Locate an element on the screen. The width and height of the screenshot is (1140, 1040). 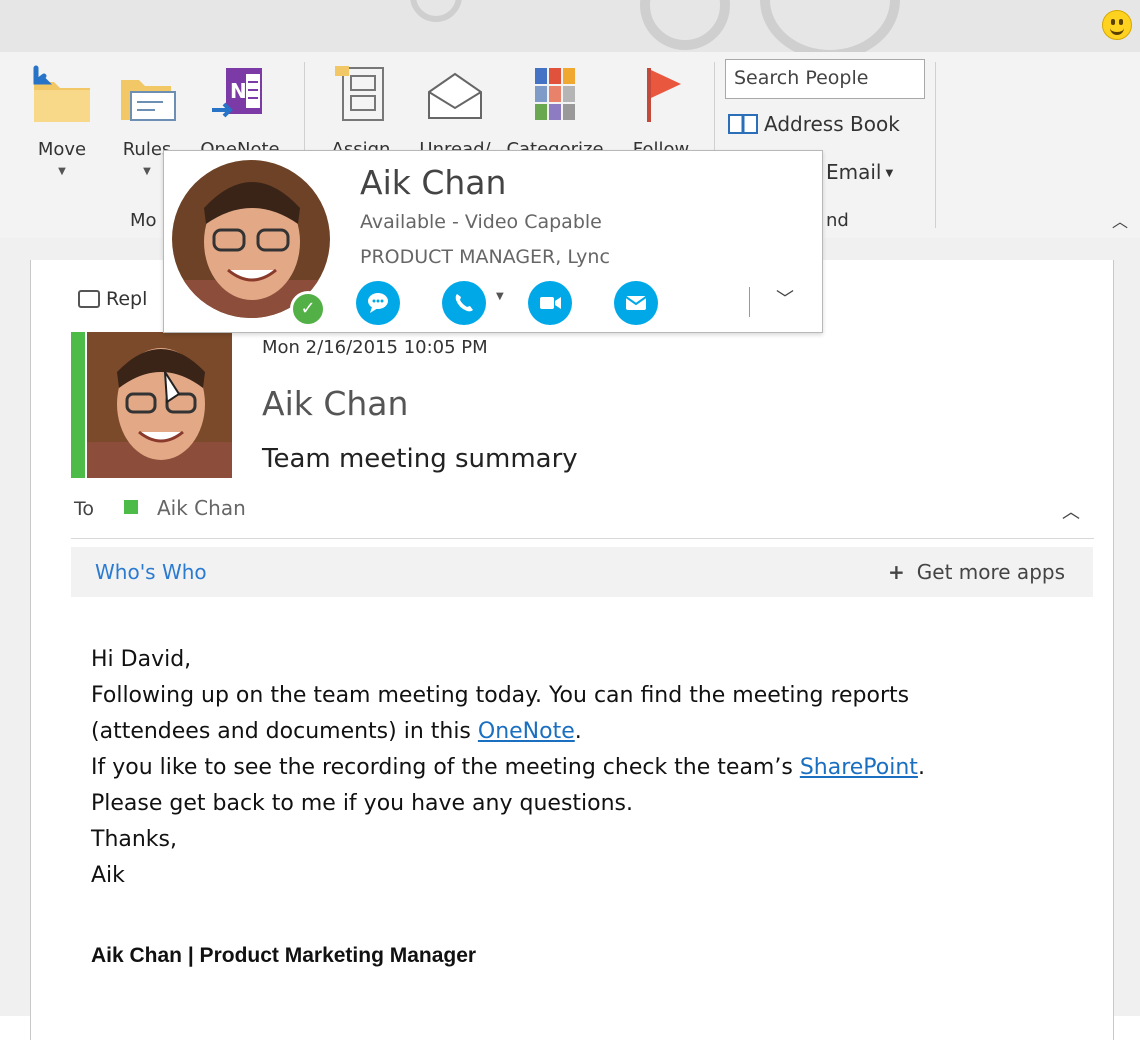
ribbon-separator is located at coordinates (935, 145).